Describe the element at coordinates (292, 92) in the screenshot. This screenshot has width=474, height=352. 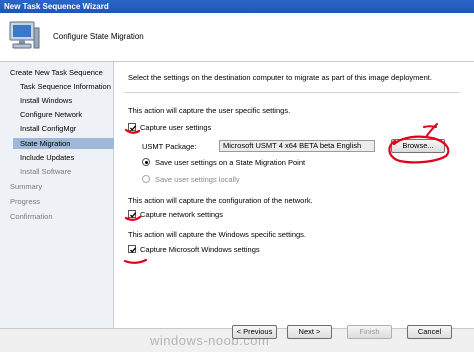
I see `divider` at that location.